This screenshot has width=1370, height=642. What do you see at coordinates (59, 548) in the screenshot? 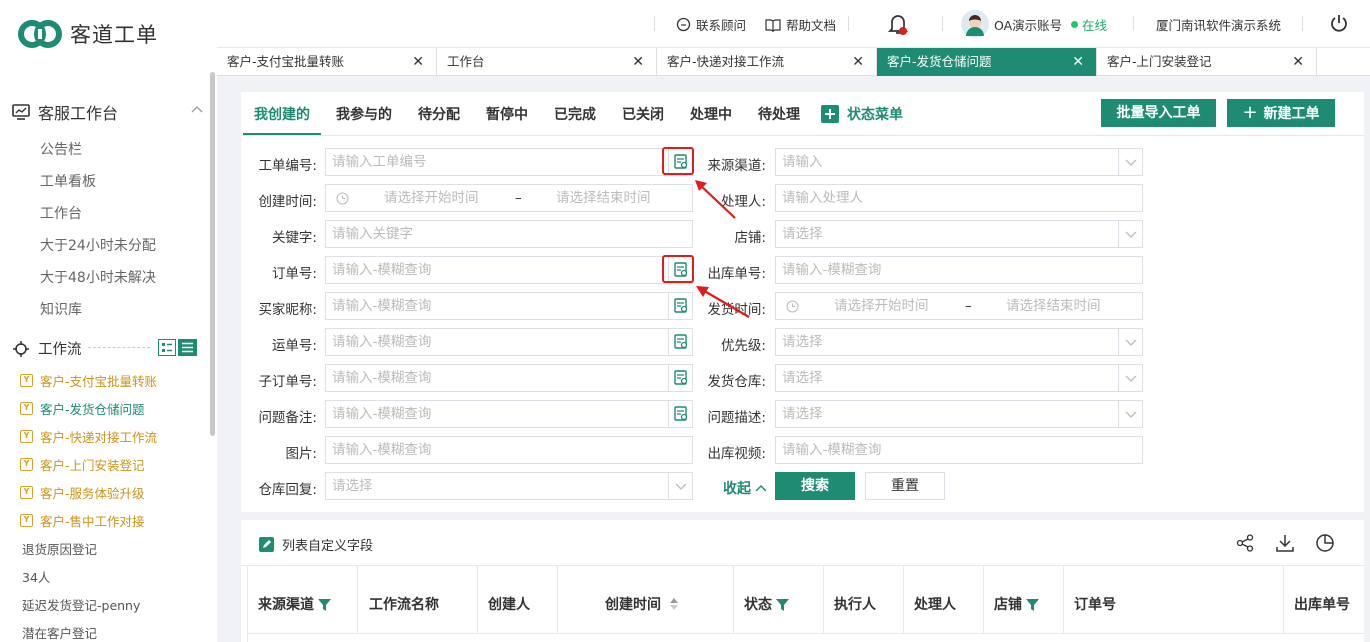
I see `list-item: 退货原因登记` at bounding box center [59, 548].